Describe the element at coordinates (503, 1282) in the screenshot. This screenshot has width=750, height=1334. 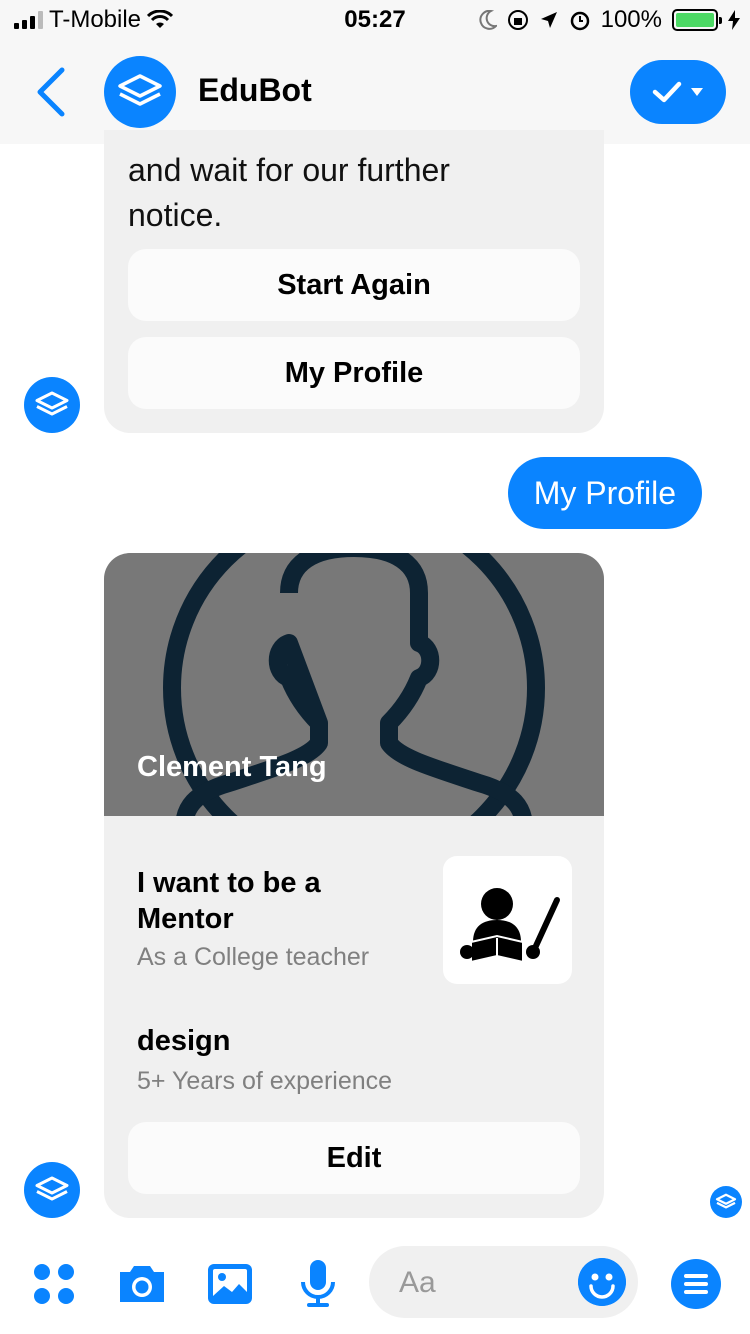
I see `message-input: Aa` at that location.